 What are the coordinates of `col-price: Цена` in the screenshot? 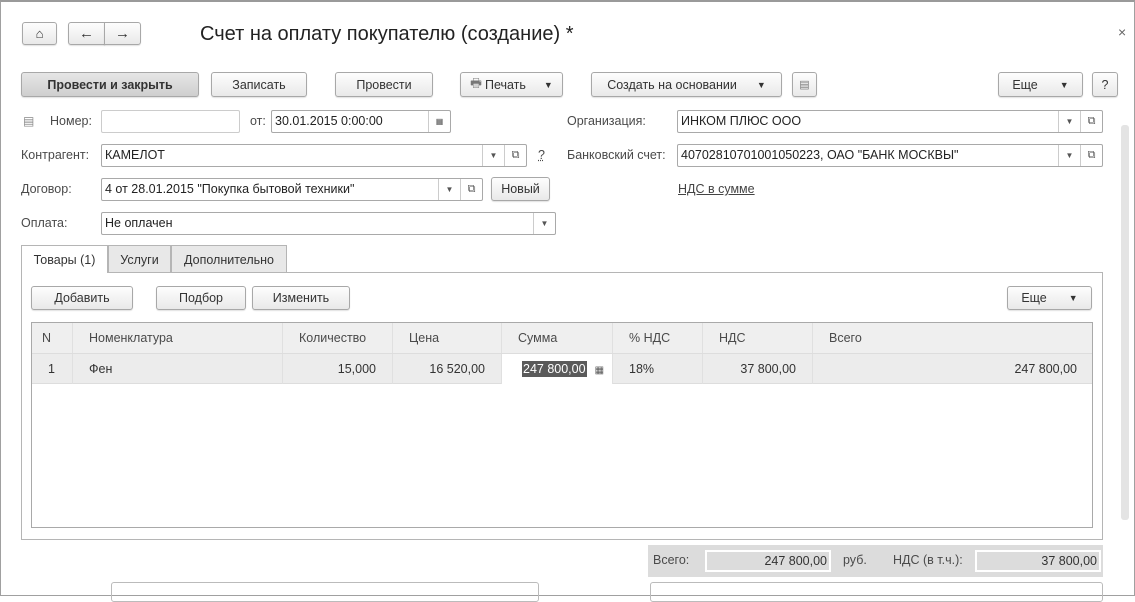 It's located at (447, 338).